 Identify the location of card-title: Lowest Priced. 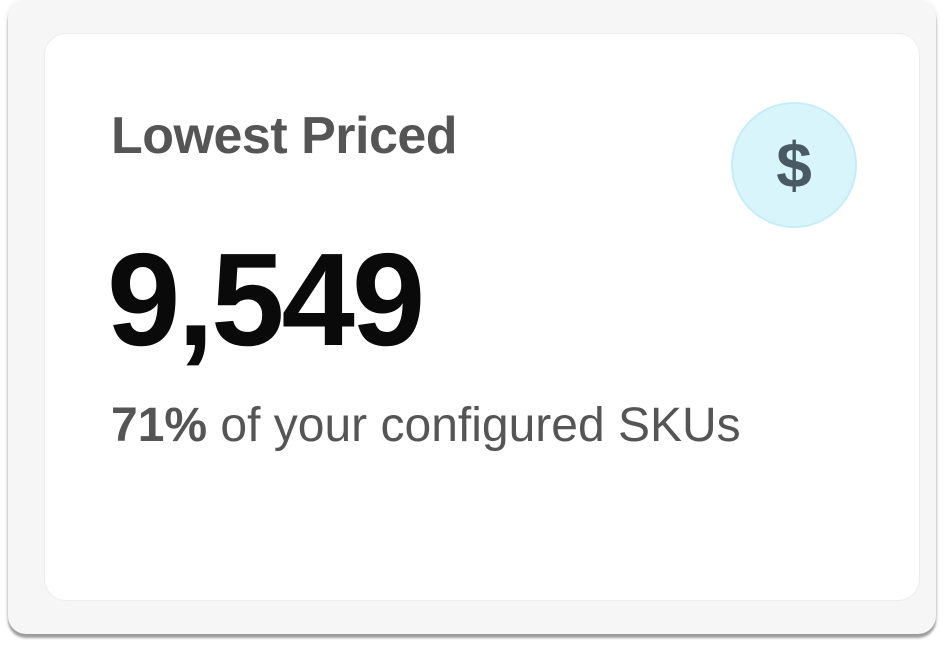
(284, 136).